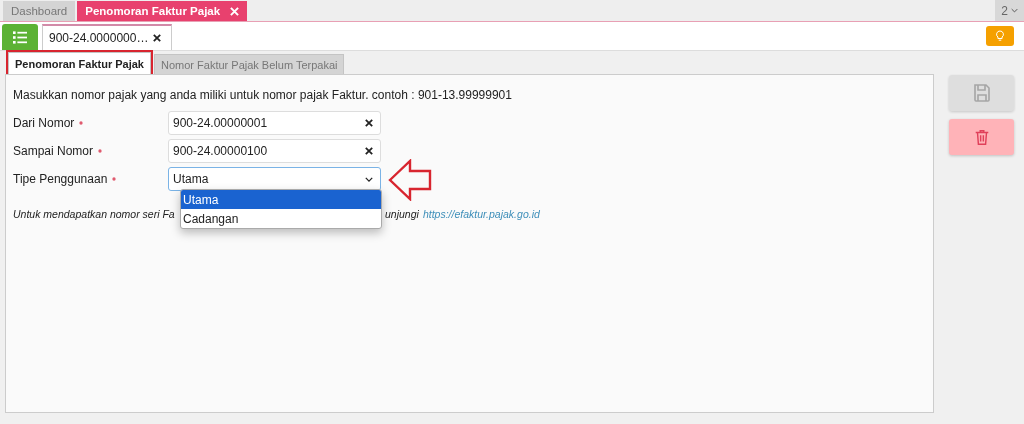  What do you see at coordinates (410, 180) in the screenshot?
I see `arrow-icon` at bounding box center [410, 180].